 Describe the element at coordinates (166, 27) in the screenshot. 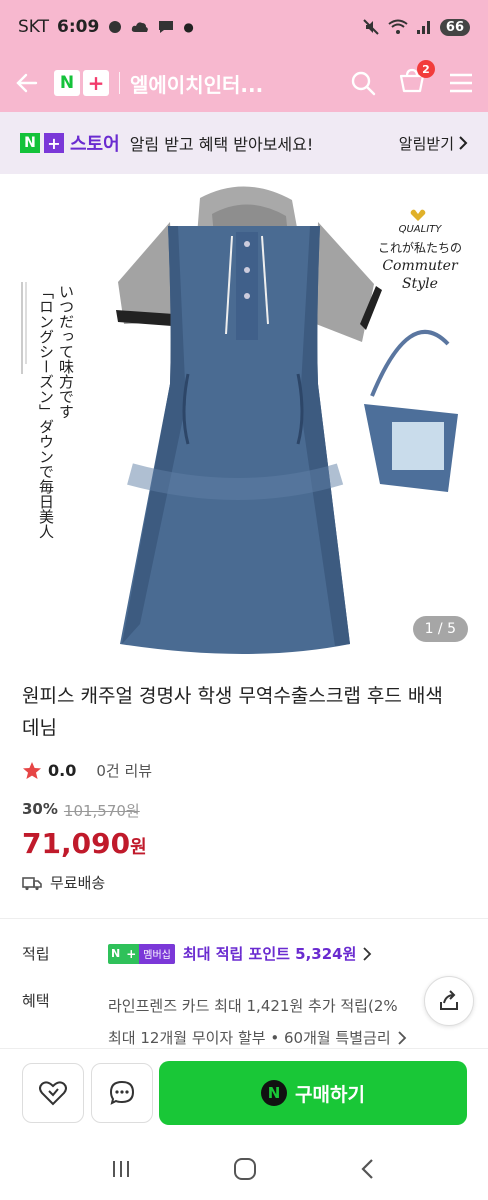

I see `message-icon` at that location.